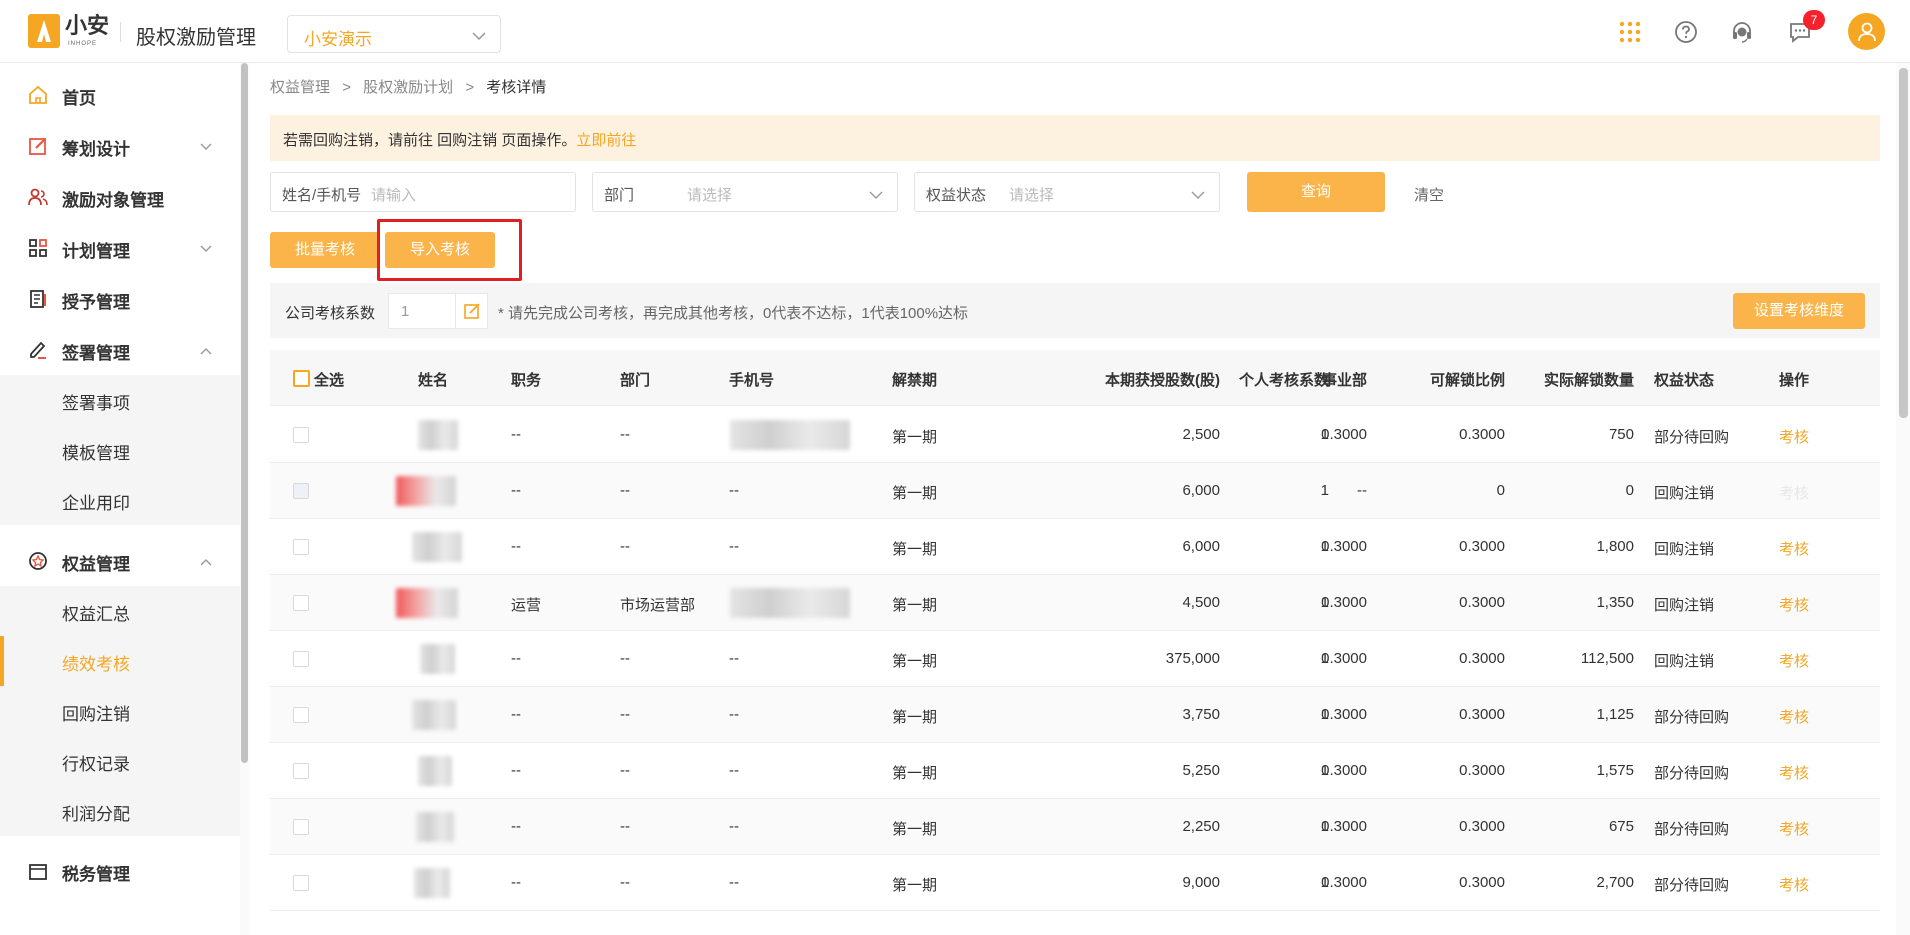 This screenshot has height=935, width=1910. What do you see at coordinates (1500, 490) in the screenshot?
I see `cell-unlock-ratio: 0` at bounding box center [1500, 490].